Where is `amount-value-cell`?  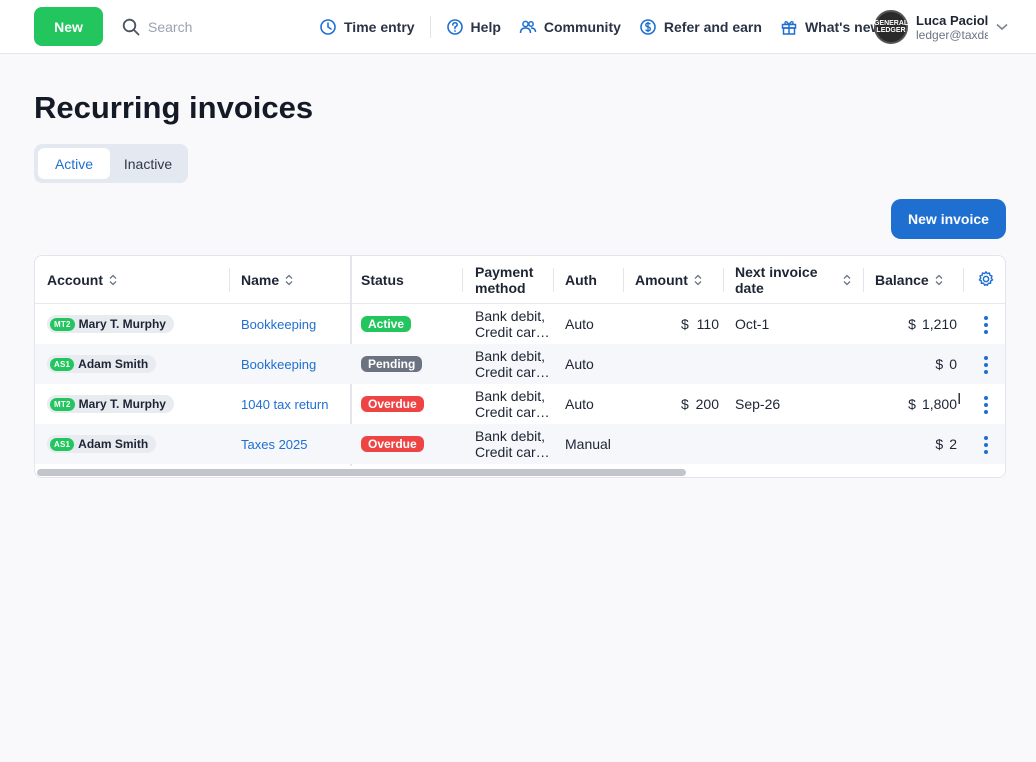
amount-value-cell is located at coordinates (705, 364).